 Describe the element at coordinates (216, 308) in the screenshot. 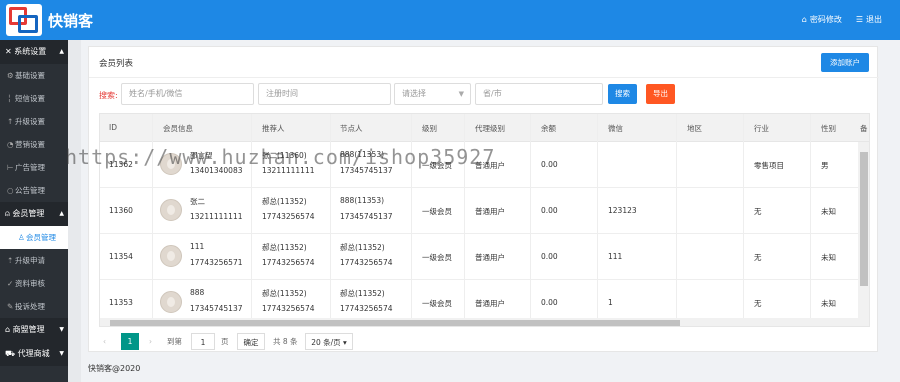

I see `cell-phone: 17345745137` at that location.